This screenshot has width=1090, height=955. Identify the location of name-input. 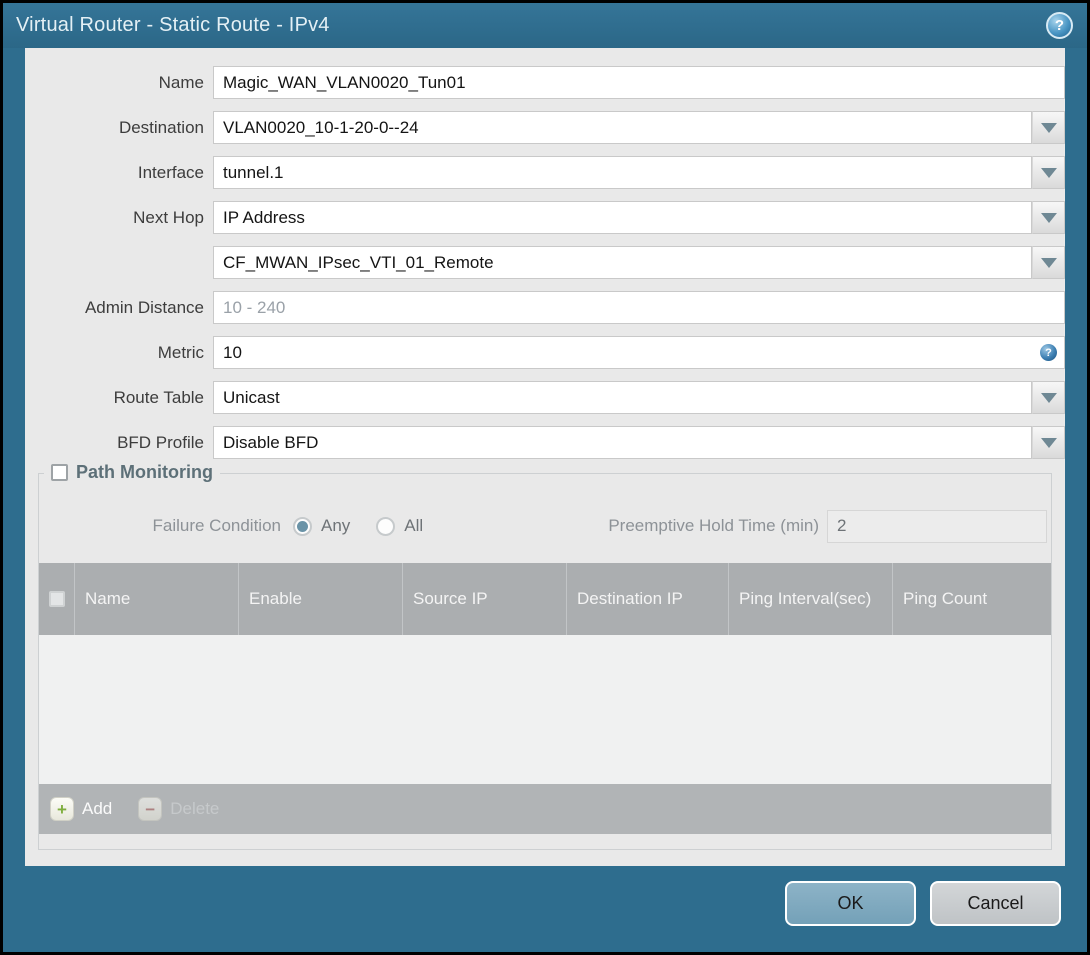
(639, 82).